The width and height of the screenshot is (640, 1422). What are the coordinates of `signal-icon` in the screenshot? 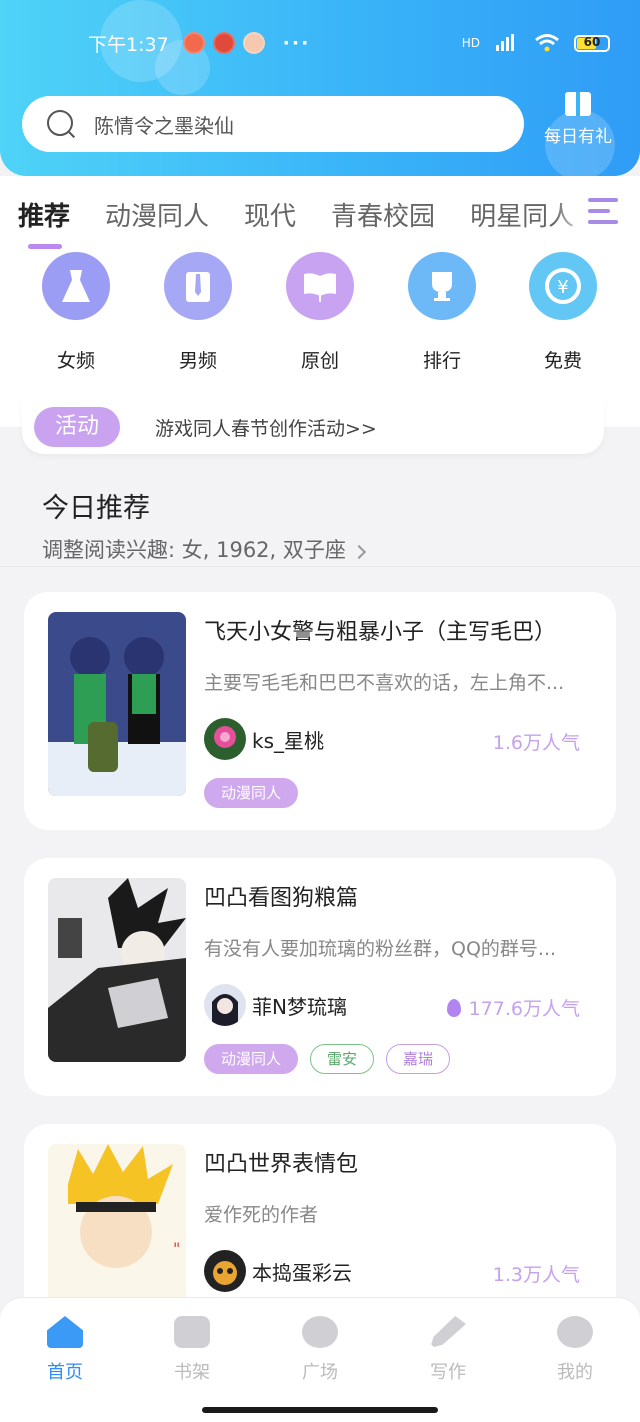 It's located at (505, 42).